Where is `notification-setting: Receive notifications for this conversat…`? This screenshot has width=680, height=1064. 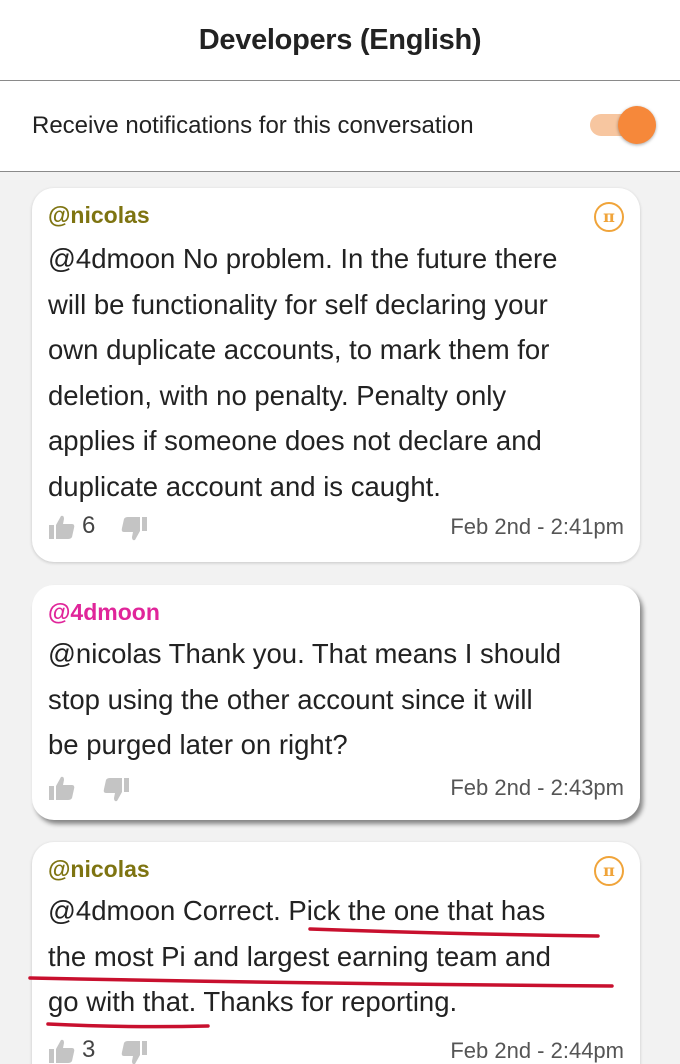 notification-setting: Receive notifications for this conversat… is located at coordinates (340, 126).